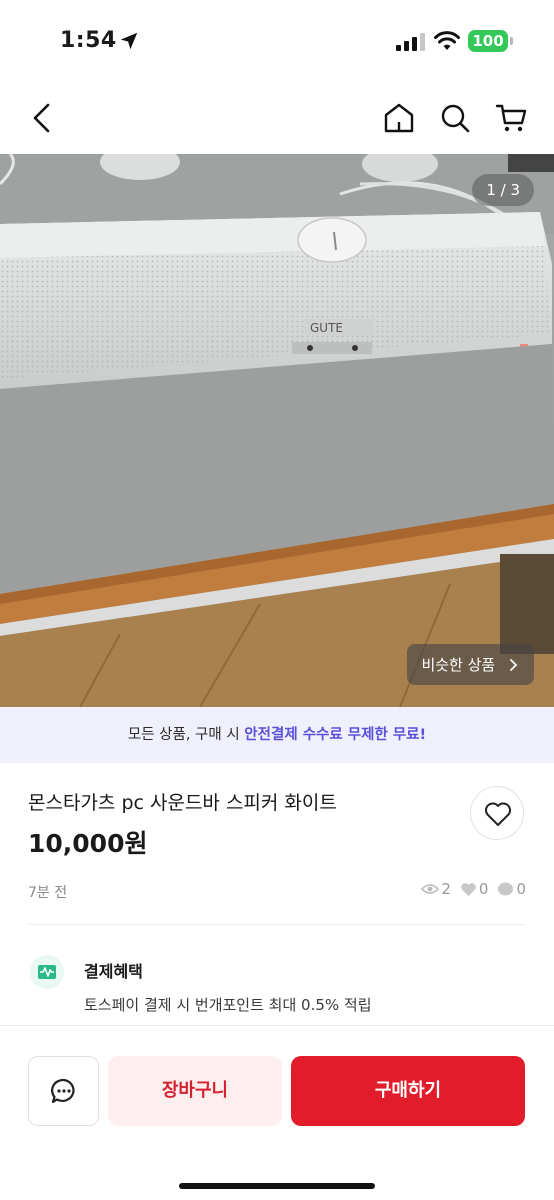 The height and width of the screenshot is (1200, 554). I want to click on eye-icon, so click(430, 889).